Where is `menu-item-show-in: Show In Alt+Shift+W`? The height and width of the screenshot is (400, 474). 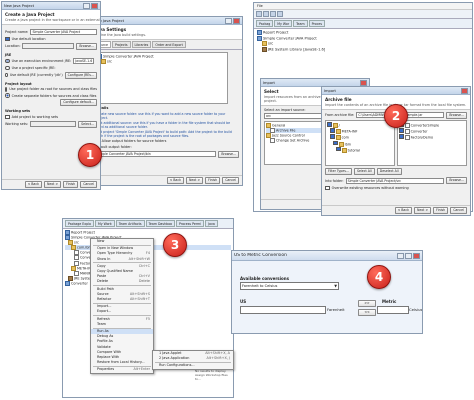 menu-item-show-in: Show In Alt+Shift+W is located at coordinates (122, 259).